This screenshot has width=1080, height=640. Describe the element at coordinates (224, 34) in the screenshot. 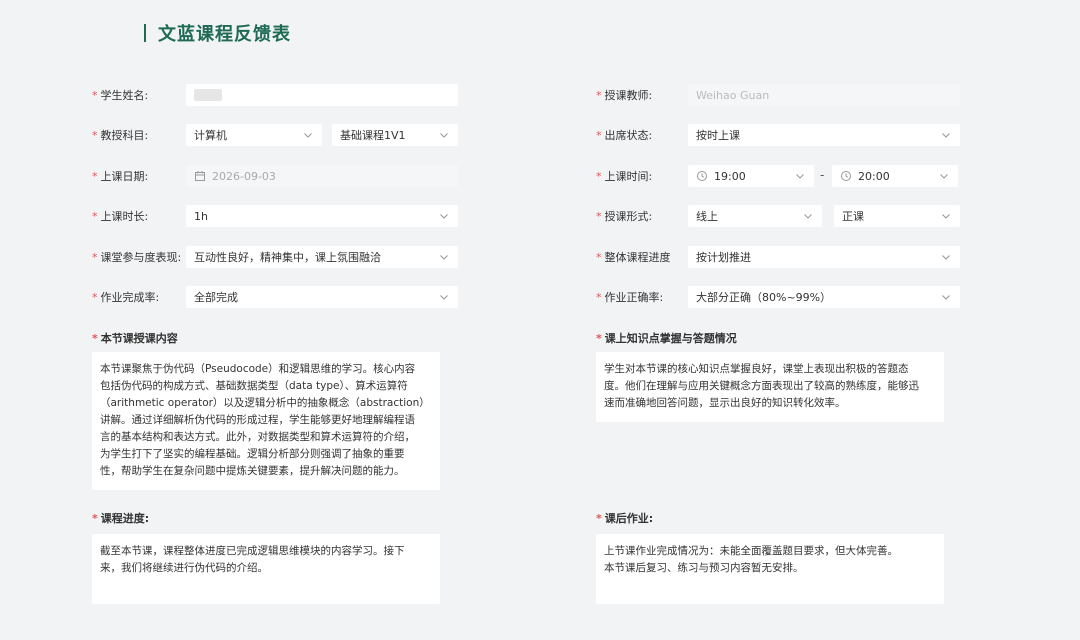

I see `page-title: 文蓝课程反馈表` at that location.